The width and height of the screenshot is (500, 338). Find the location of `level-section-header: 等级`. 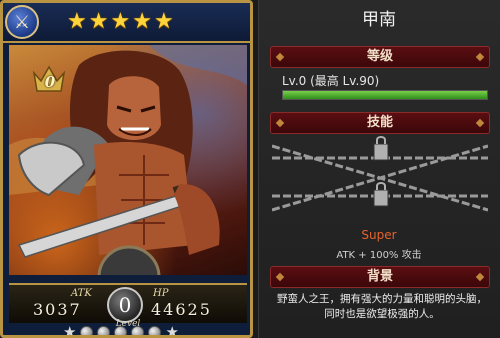

level-section-header: 等级 is located at coordinates (380, 57).